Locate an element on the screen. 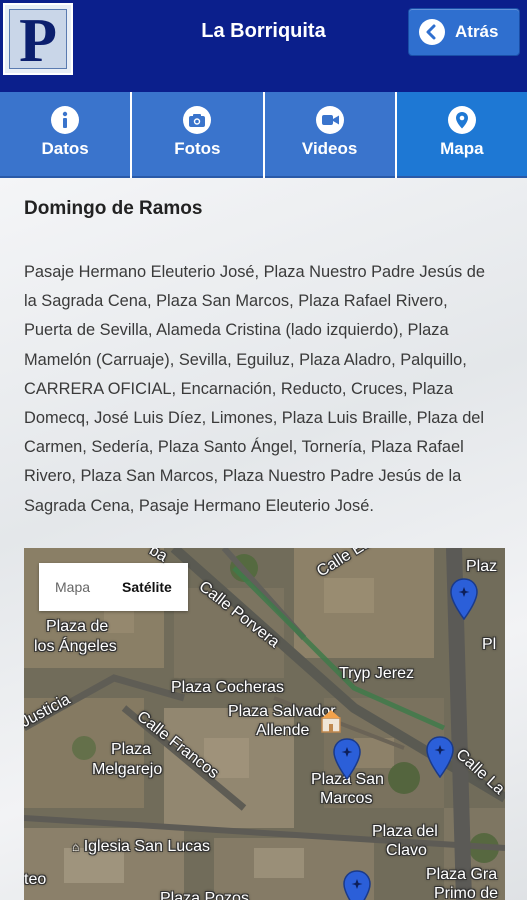  map-label: Plaza de is located at coordinates (77, 626).